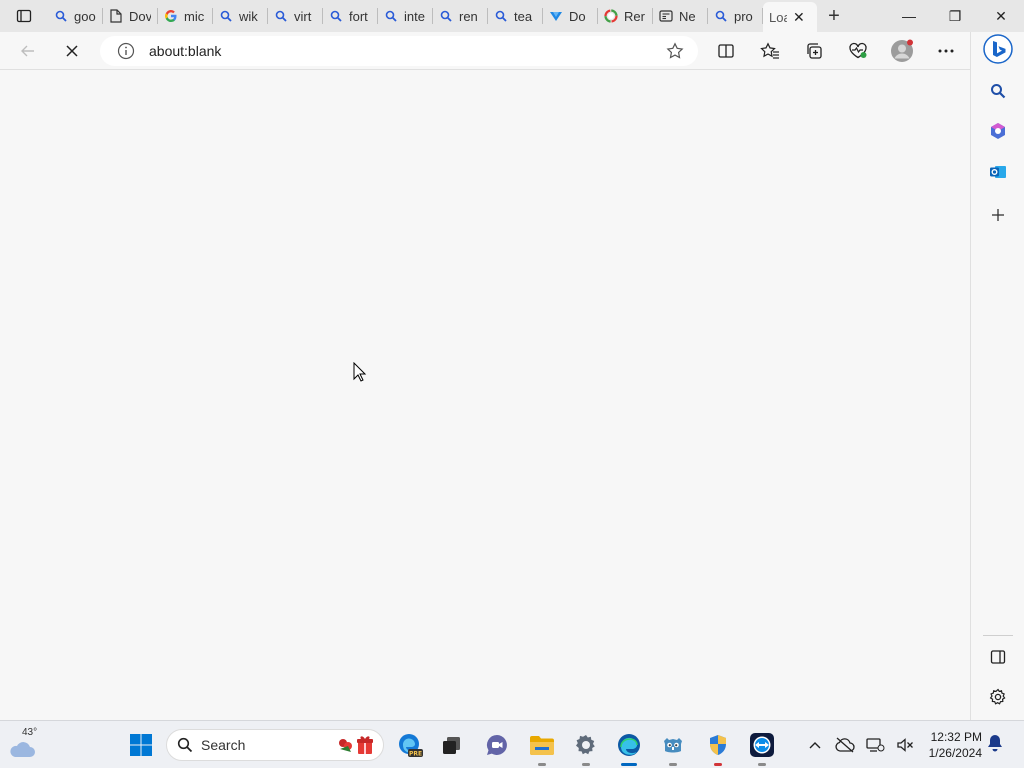 This screenshot has width=1024, height=768. I want to click on tab: Do, so click(570, 16).